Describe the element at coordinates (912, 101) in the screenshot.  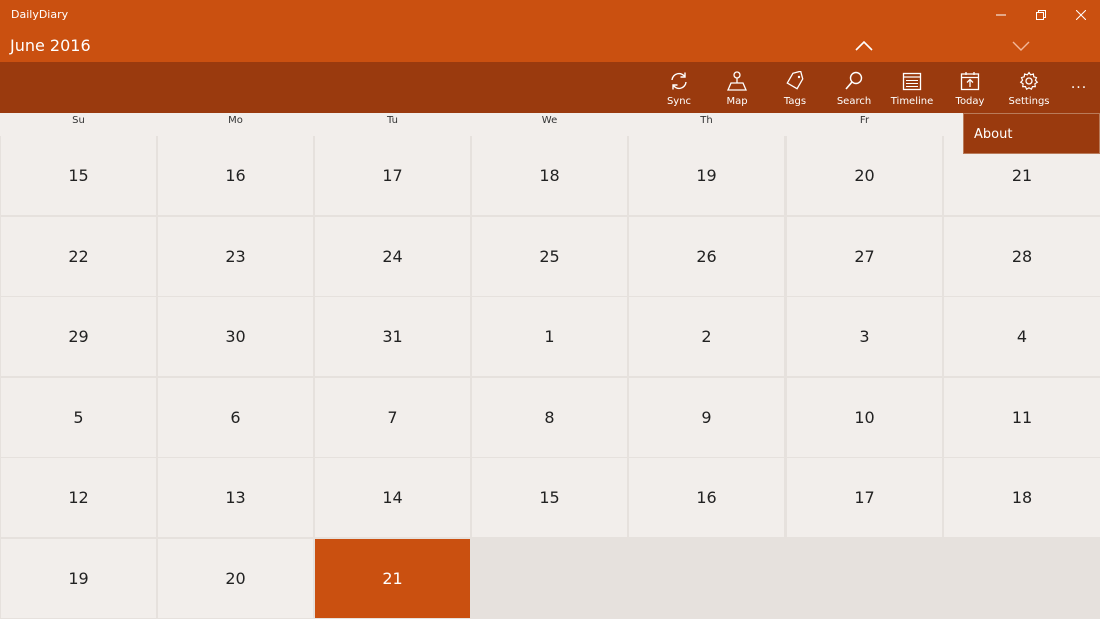
I see `timeline-label: Timeline` at that location.